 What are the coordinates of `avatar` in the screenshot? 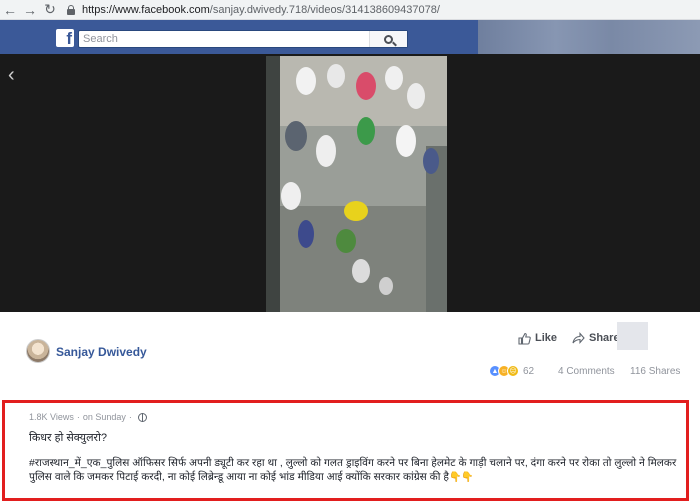 It's located at (38, 351).